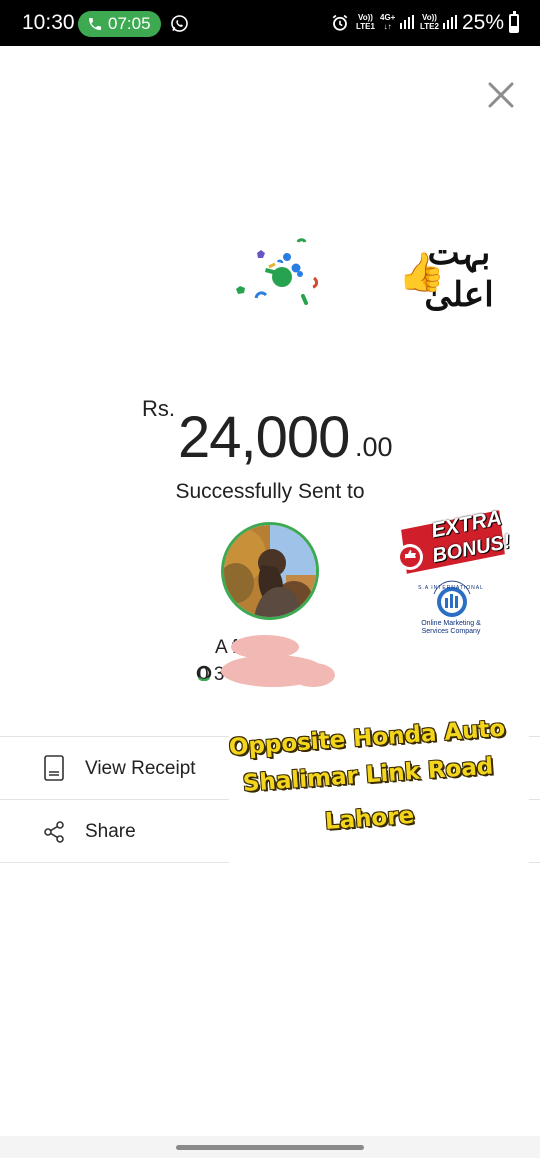 The height and width of the screenshot is (1158, 540). Describe the element at coordinates (270, 491) in the screenshot. I see `status-message: Successfully Sent to` at that location.